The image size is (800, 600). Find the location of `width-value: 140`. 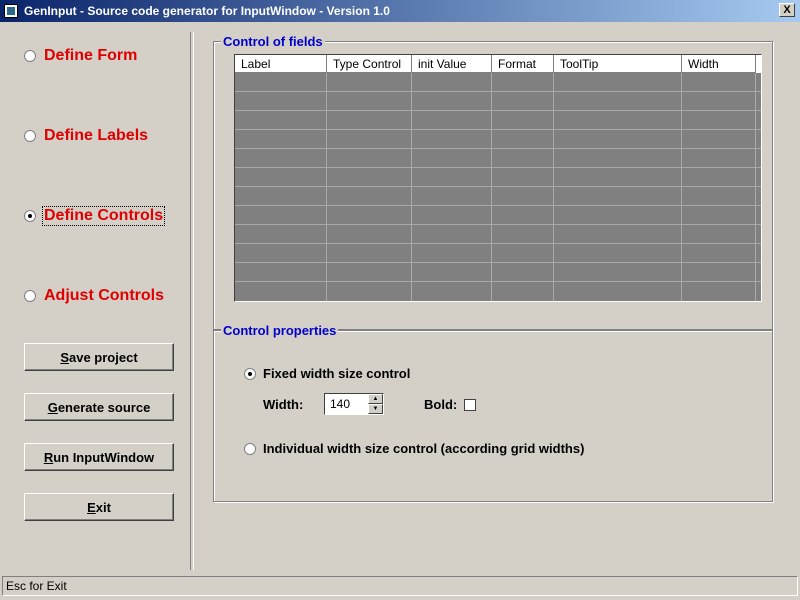

width-value: 140 is located at coordinates (340, 404).